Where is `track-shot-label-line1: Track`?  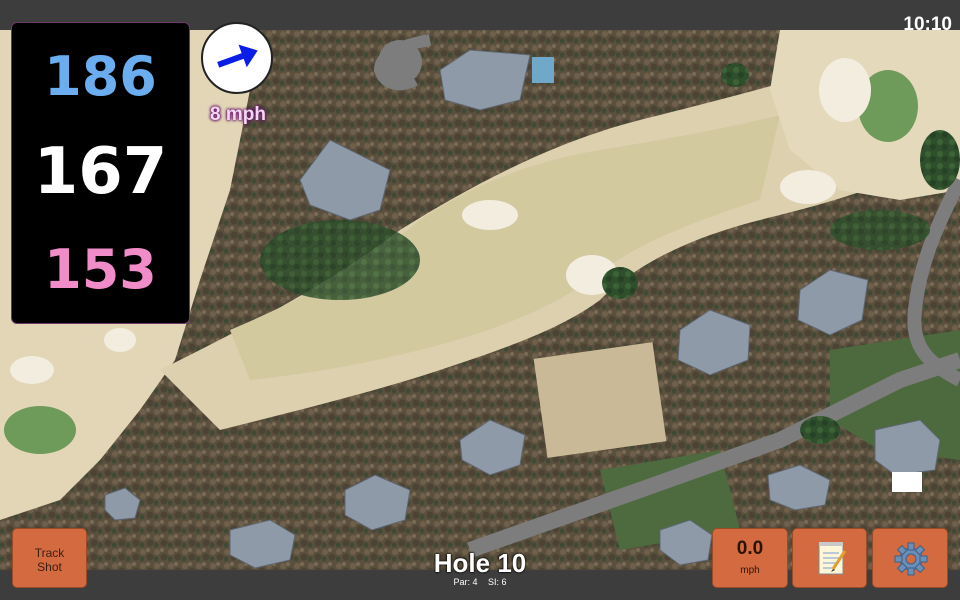 track-shot-label-line1: Track is located at coordinates (49, 553).